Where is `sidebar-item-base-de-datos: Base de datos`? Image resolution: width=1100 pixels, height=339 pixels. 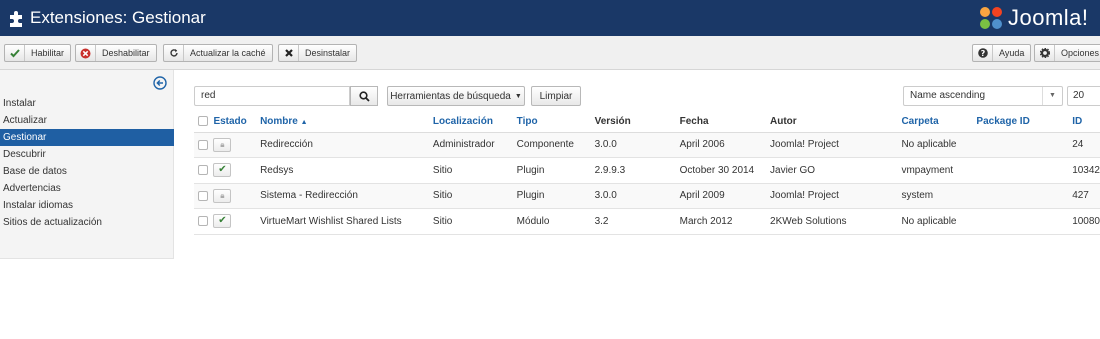
sidebar-item-base-de-datos: Base de datos is located at coordinates (87, 171).